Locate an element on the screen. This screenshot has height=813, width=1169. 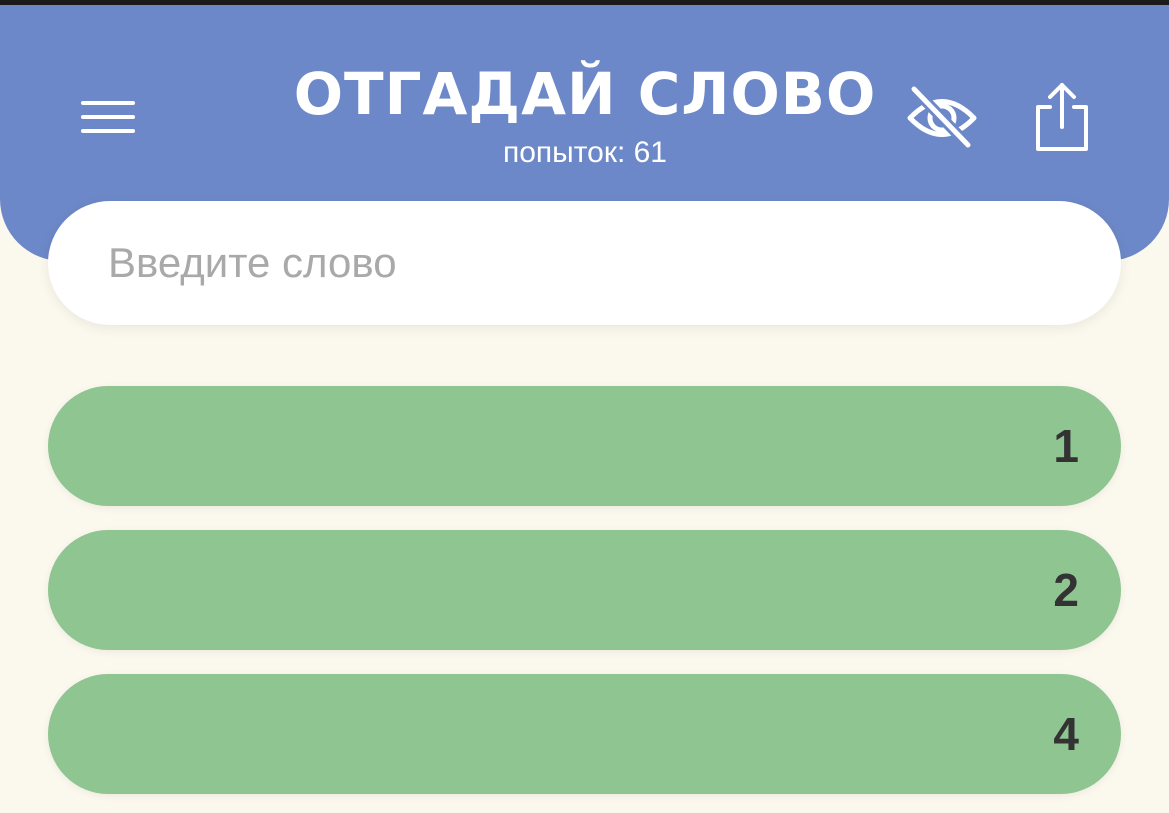
guess-rank: 1 is located at coordinates (1066, 446).